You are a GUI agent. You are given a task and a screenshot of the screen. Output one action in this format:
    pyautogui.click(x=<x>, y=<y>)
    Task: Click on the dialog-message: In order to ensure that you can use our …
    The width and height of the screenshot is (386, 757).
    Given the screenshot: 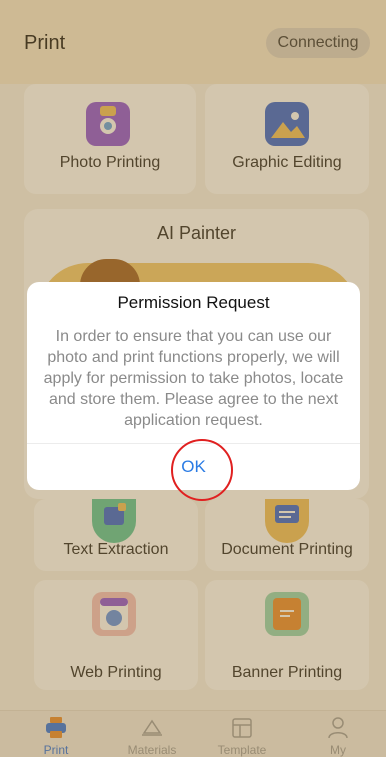 What is the action you would take?
    pyautogui.click(x=193, y=378)
    